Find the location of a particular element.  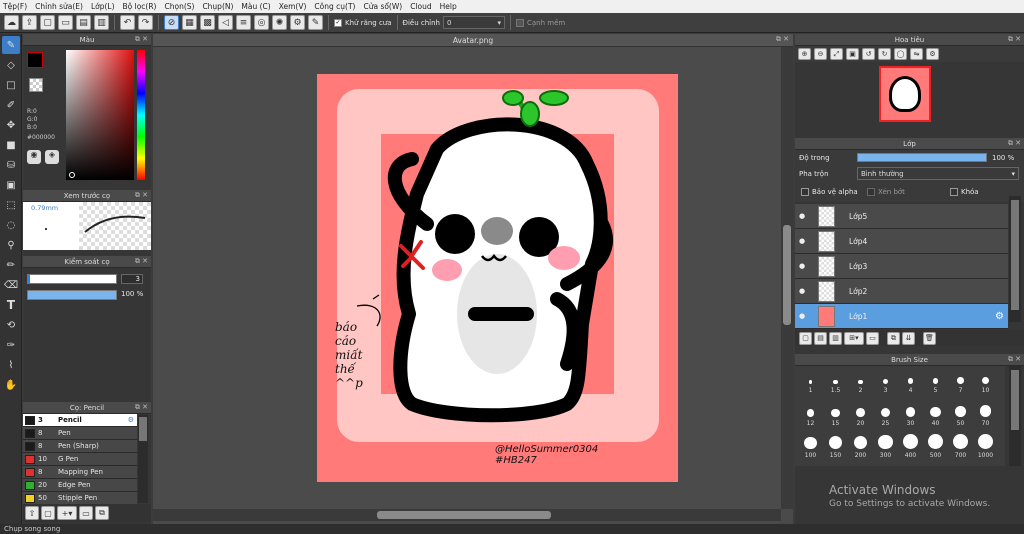

brush-size-option: 150 is located at coordinates (835, 446).